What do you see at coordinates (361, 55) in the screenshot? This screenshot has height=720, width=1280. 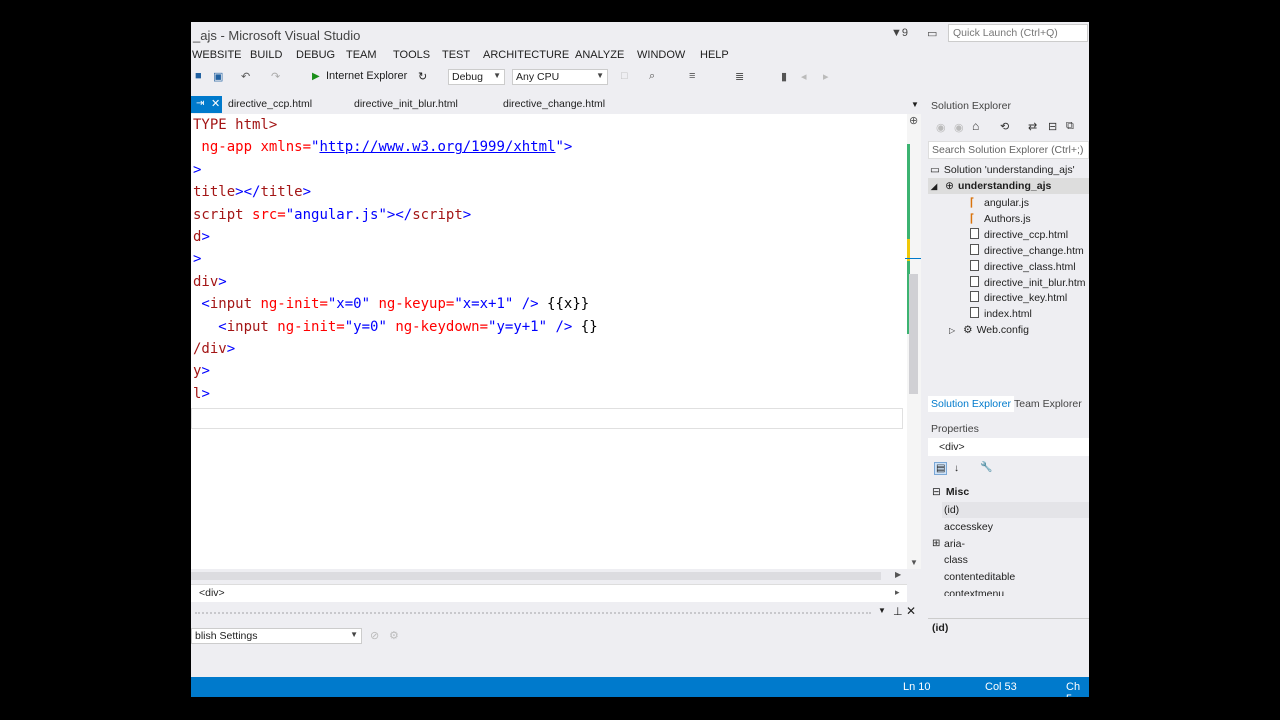 I see `menu-team: TEAM` at bounding box center [361, 55].